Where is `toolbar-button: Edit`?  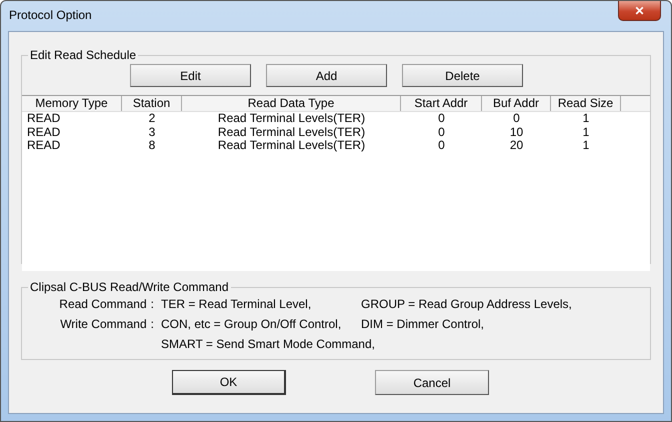 toolbar-button: Edit is located at coordinates (190, 75).